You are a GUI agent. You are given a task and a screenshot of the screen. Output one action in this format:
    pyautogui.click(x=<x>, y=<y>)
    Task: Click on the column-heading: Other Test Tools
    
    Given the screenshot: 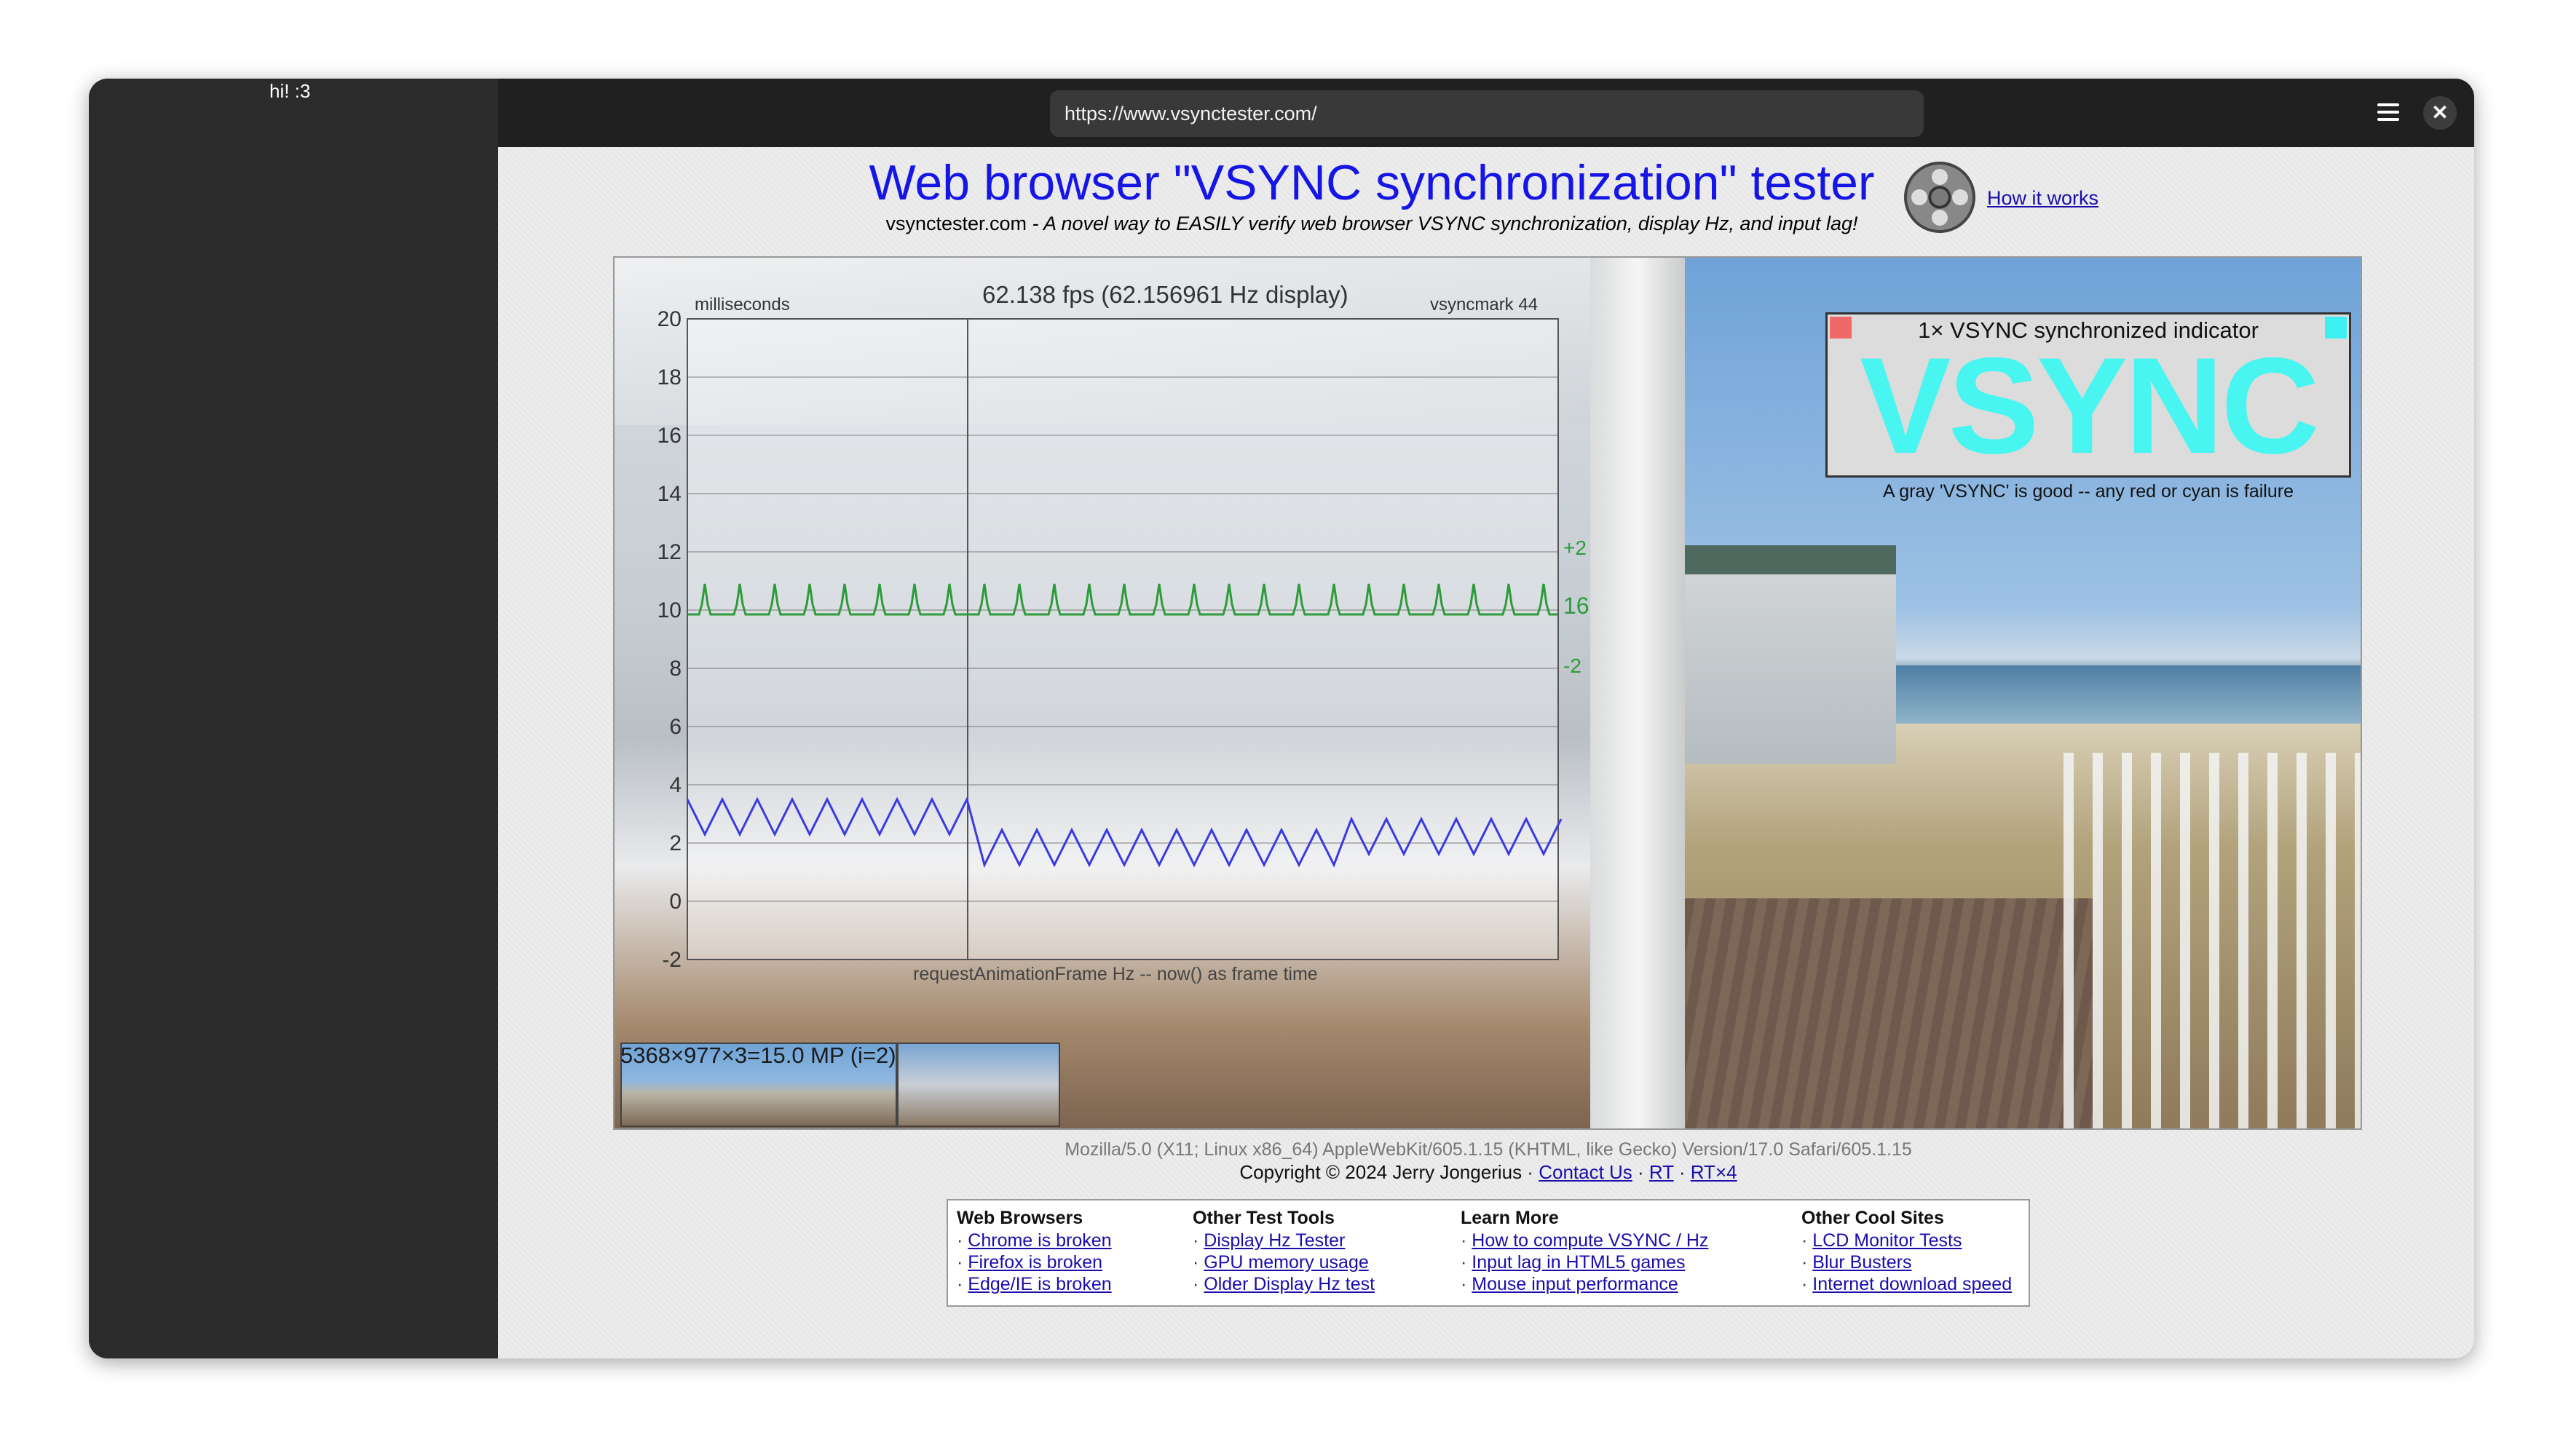 What is the action you would take?
    pyautogui.click(x=1264, y=1218)
    